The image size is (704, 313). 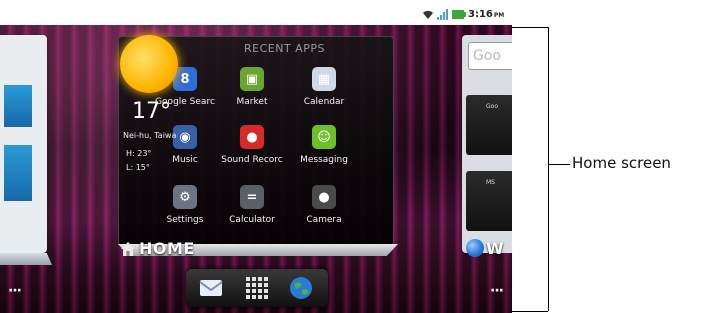 I want to click on right-widget: MS, so click(x=489, y=201).